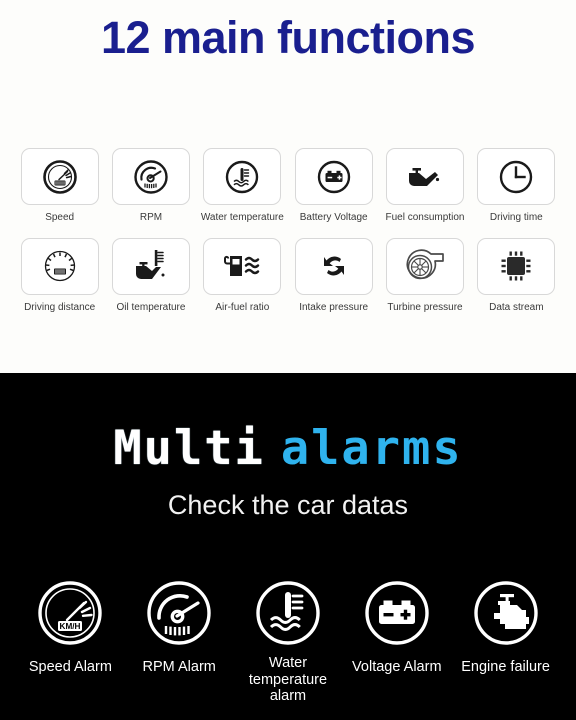  I want to click on alarm-label: Engine failure, so click(505, 667).